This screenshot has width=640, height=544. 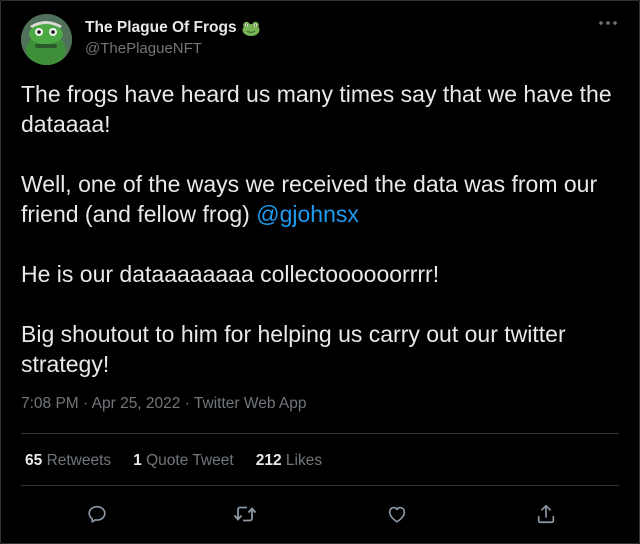 I want to click on tweet-paragraph: He is our dataaaaaaaa collectoooooorrrr!, so click(x=230, y=274).